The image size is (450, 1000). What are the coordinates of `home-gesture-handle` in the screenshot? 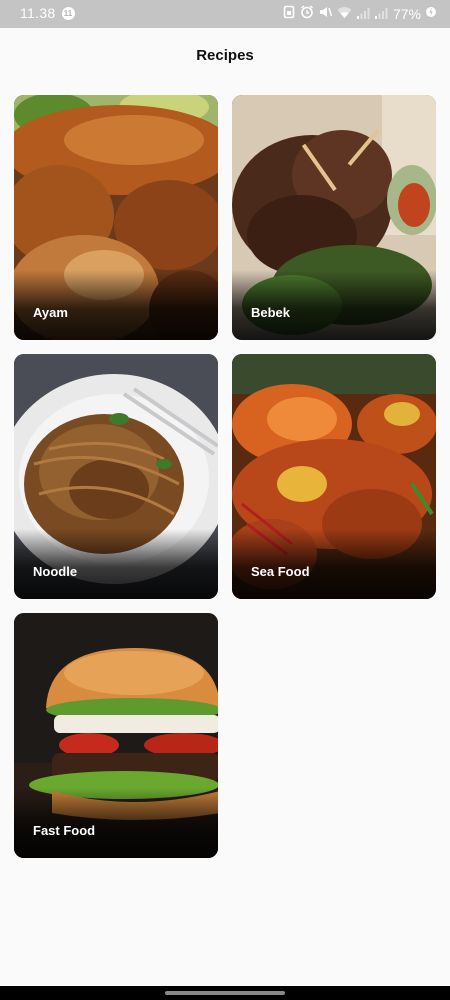 It's located at (225, 993).